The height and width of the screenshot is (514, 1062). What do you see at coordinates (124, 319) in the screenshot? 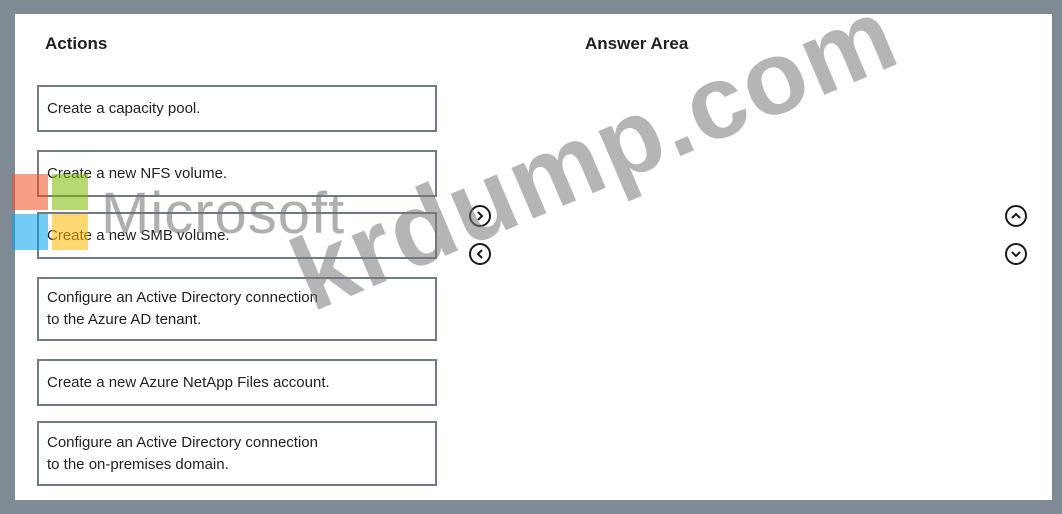
I see `action-item-label-line2: to the Azure AD tenant.` at bounding box center [124, 319].